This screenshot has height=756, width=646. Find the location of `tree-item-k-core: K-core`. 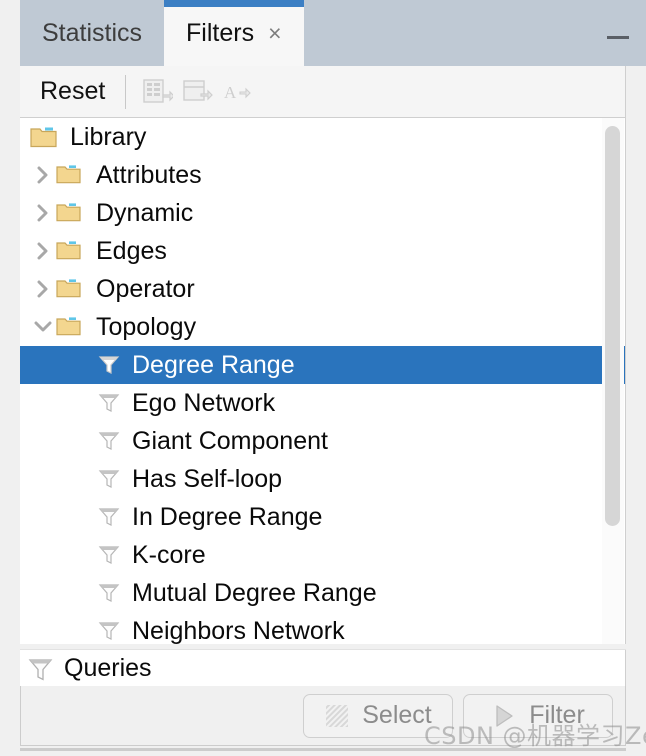

tree-item-k-core: K-core is located at coordinates (322, 555).